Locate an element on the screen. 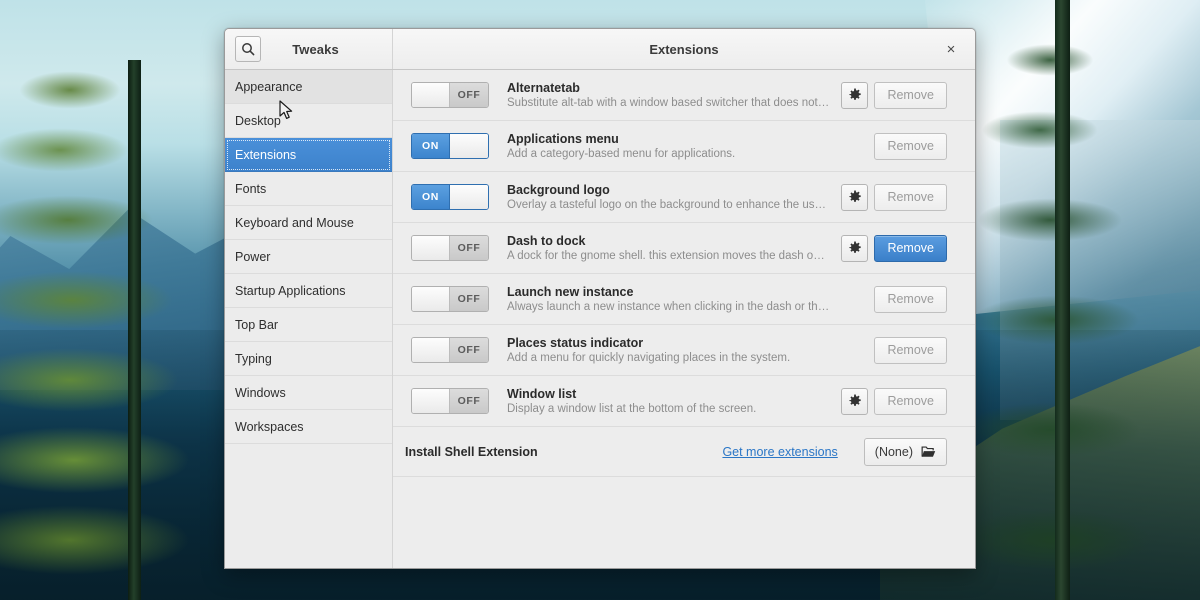 The width and height of the screenshot is (1200, 600). sidebar-item-keyboard-and-mouse: Keyboard and Mouse is located at coordinates (308, 223).